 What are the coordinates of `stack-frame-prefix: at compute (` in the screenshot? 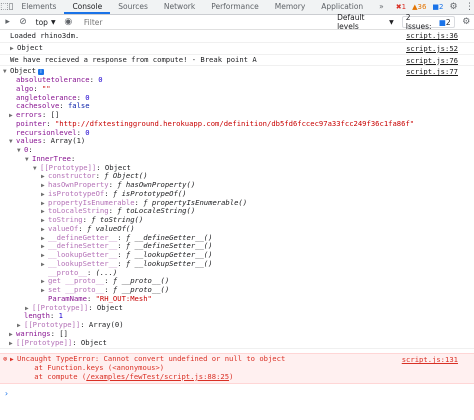 It's located at (52, 376).